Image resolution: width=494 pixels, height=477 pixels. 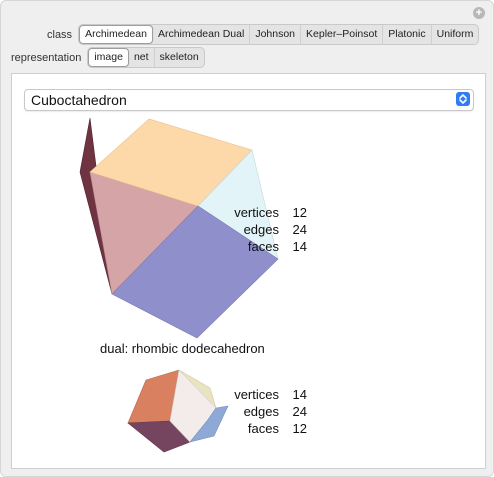 I want to click on class-option-platonic: Platonic, so click(x=407, y=34).